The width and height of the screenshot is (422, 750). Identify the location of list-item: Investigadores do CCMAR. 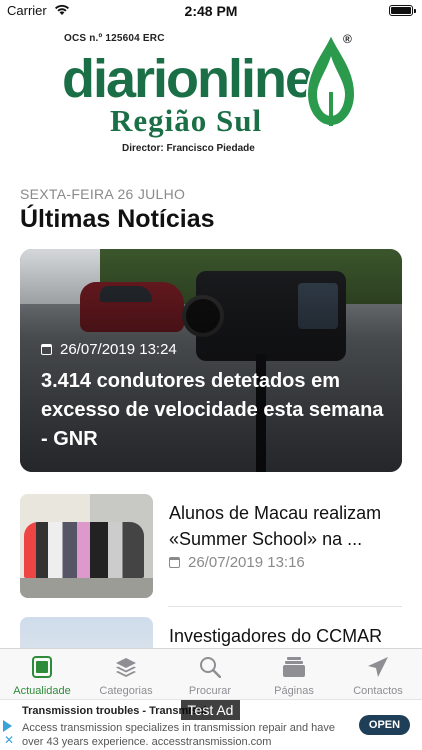
(211, 633).